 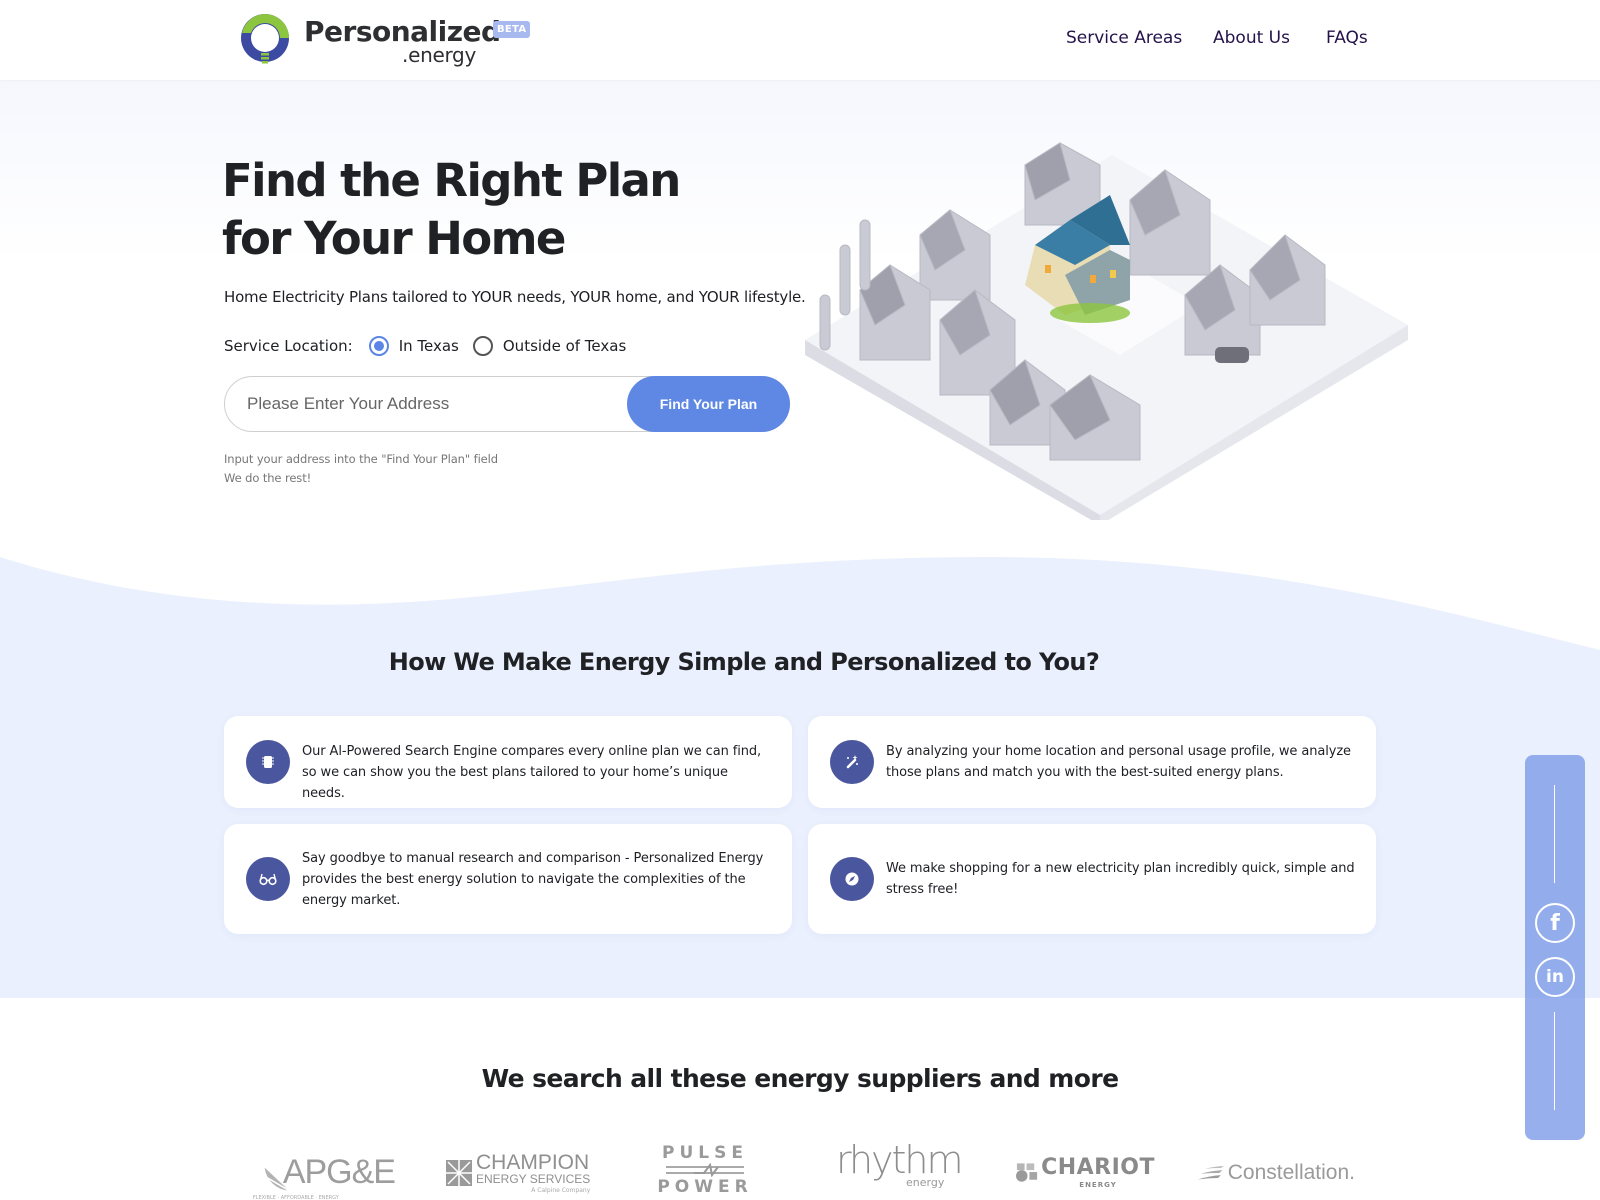 What do you see at coordinates (288, 346) in the screenshot?
I see `service-location-label: Service Location:` at bounding box center [288, 346].